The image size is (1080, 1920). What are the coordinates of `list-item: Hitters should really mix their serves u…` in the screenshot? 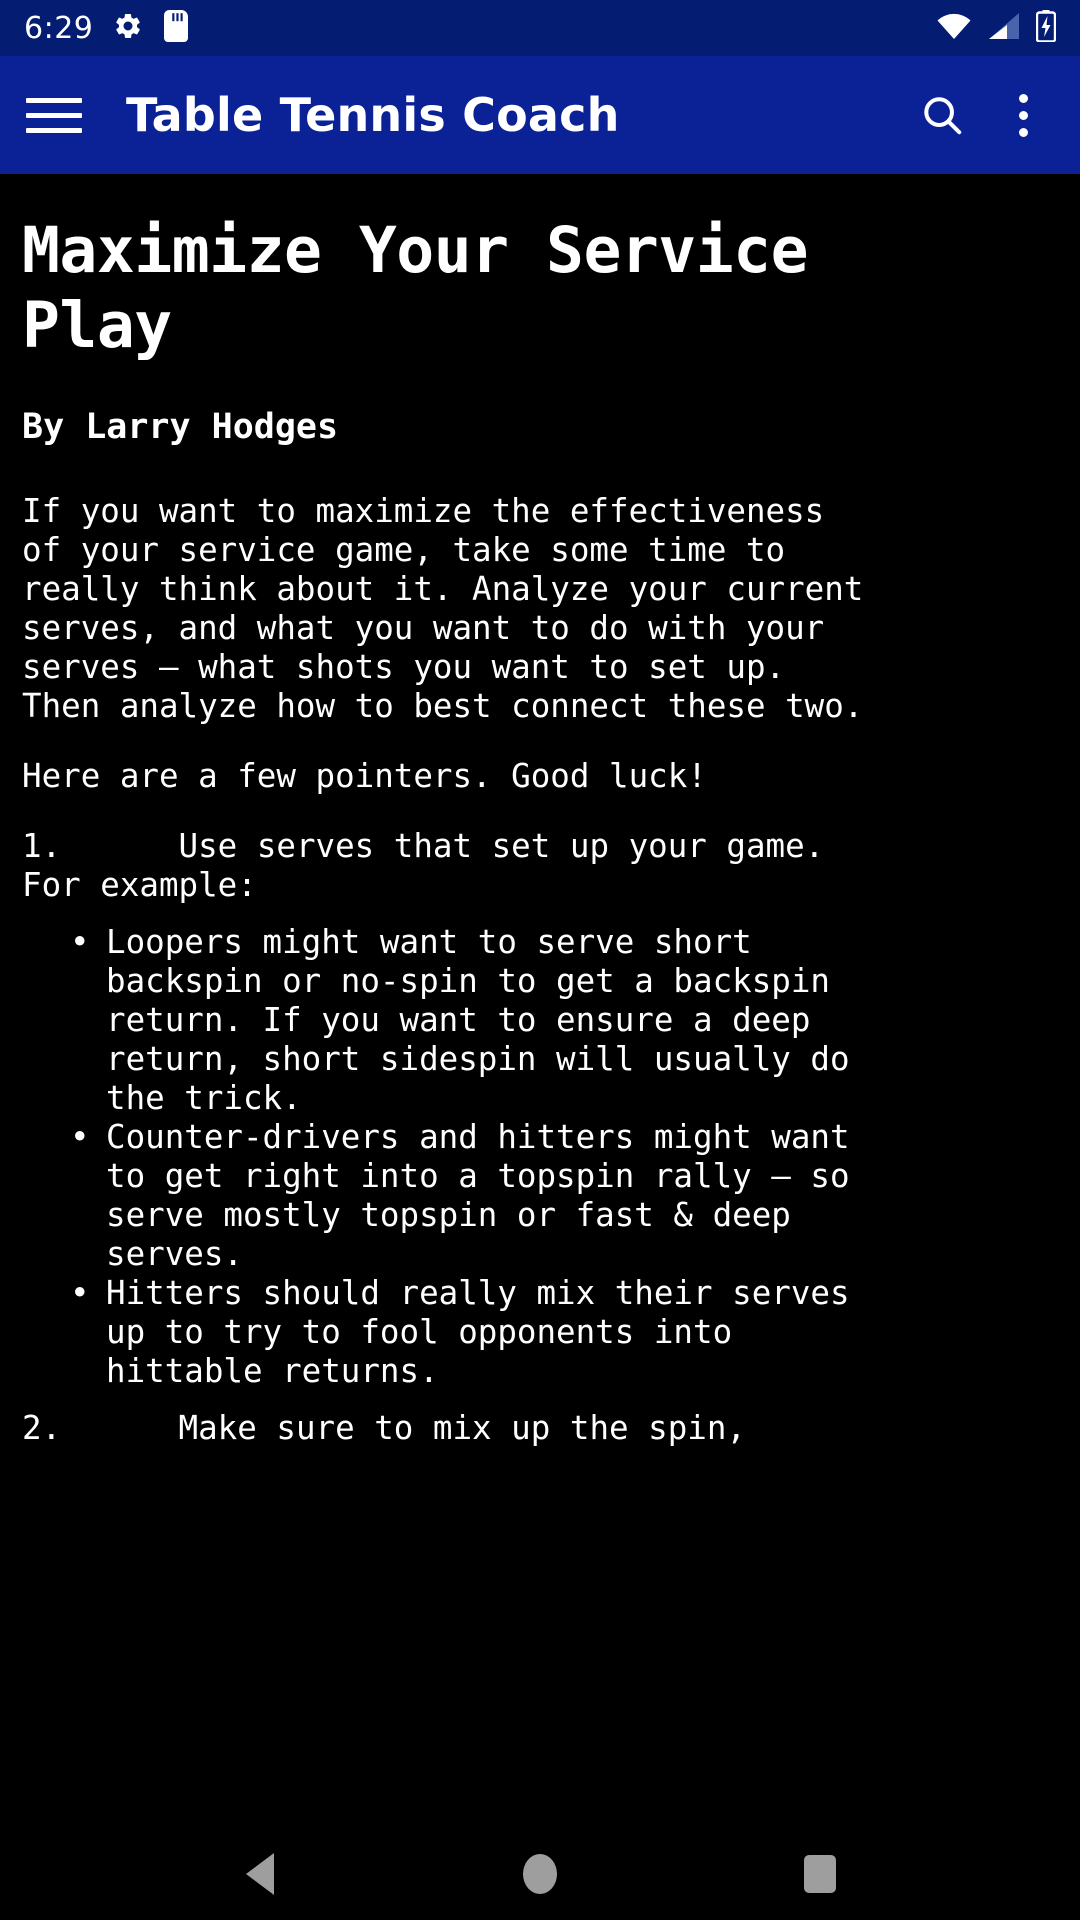 It's located at (540, 1332).